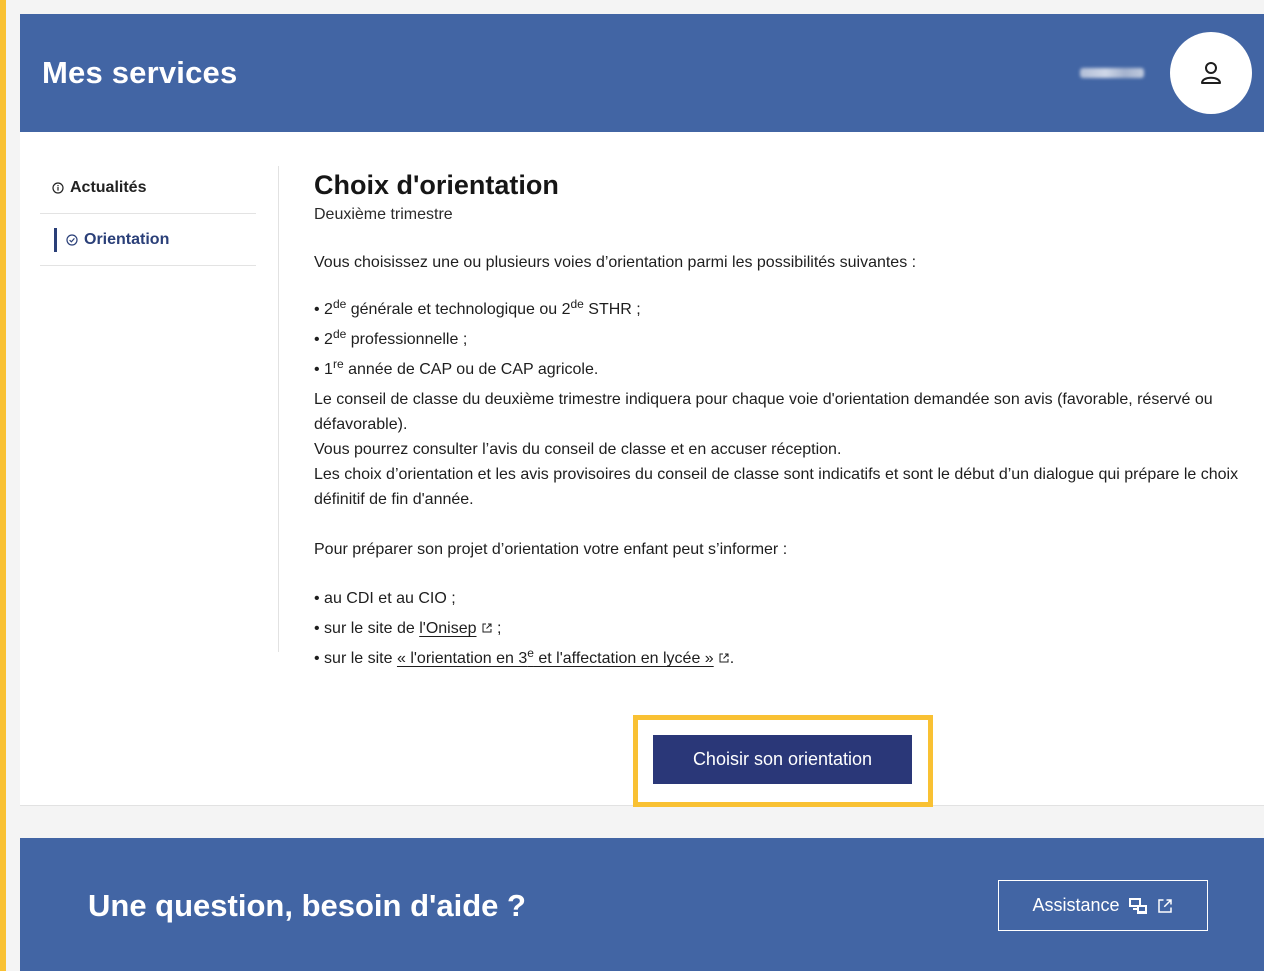 This screenshot has width=1264, height=971. I want to click on sidebar-item-orientation: Orientation, so click(148, 240).